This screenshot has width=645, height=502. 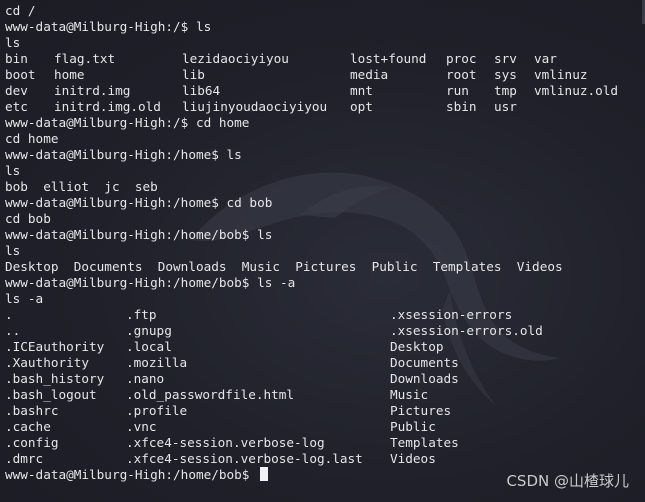 What do you see at coordinates (561, 74) in the screenshot?
I see `file-entry: vmlinuz` at bounding box center [561, 74].